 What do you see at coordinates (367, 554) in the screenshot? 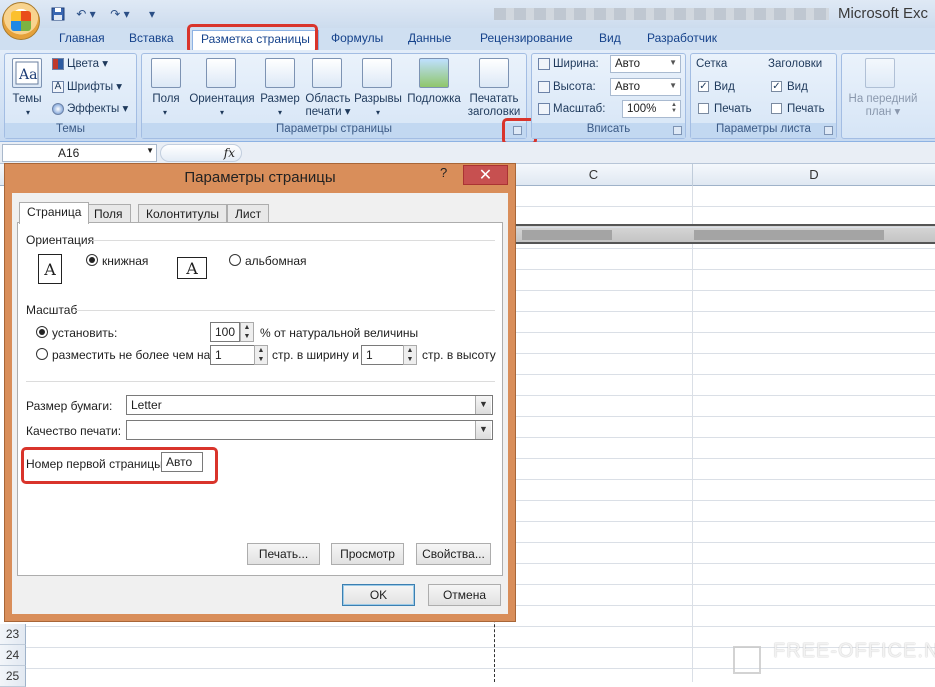
I see `preview-button: Просмотр` at bounding box center [367, 554].